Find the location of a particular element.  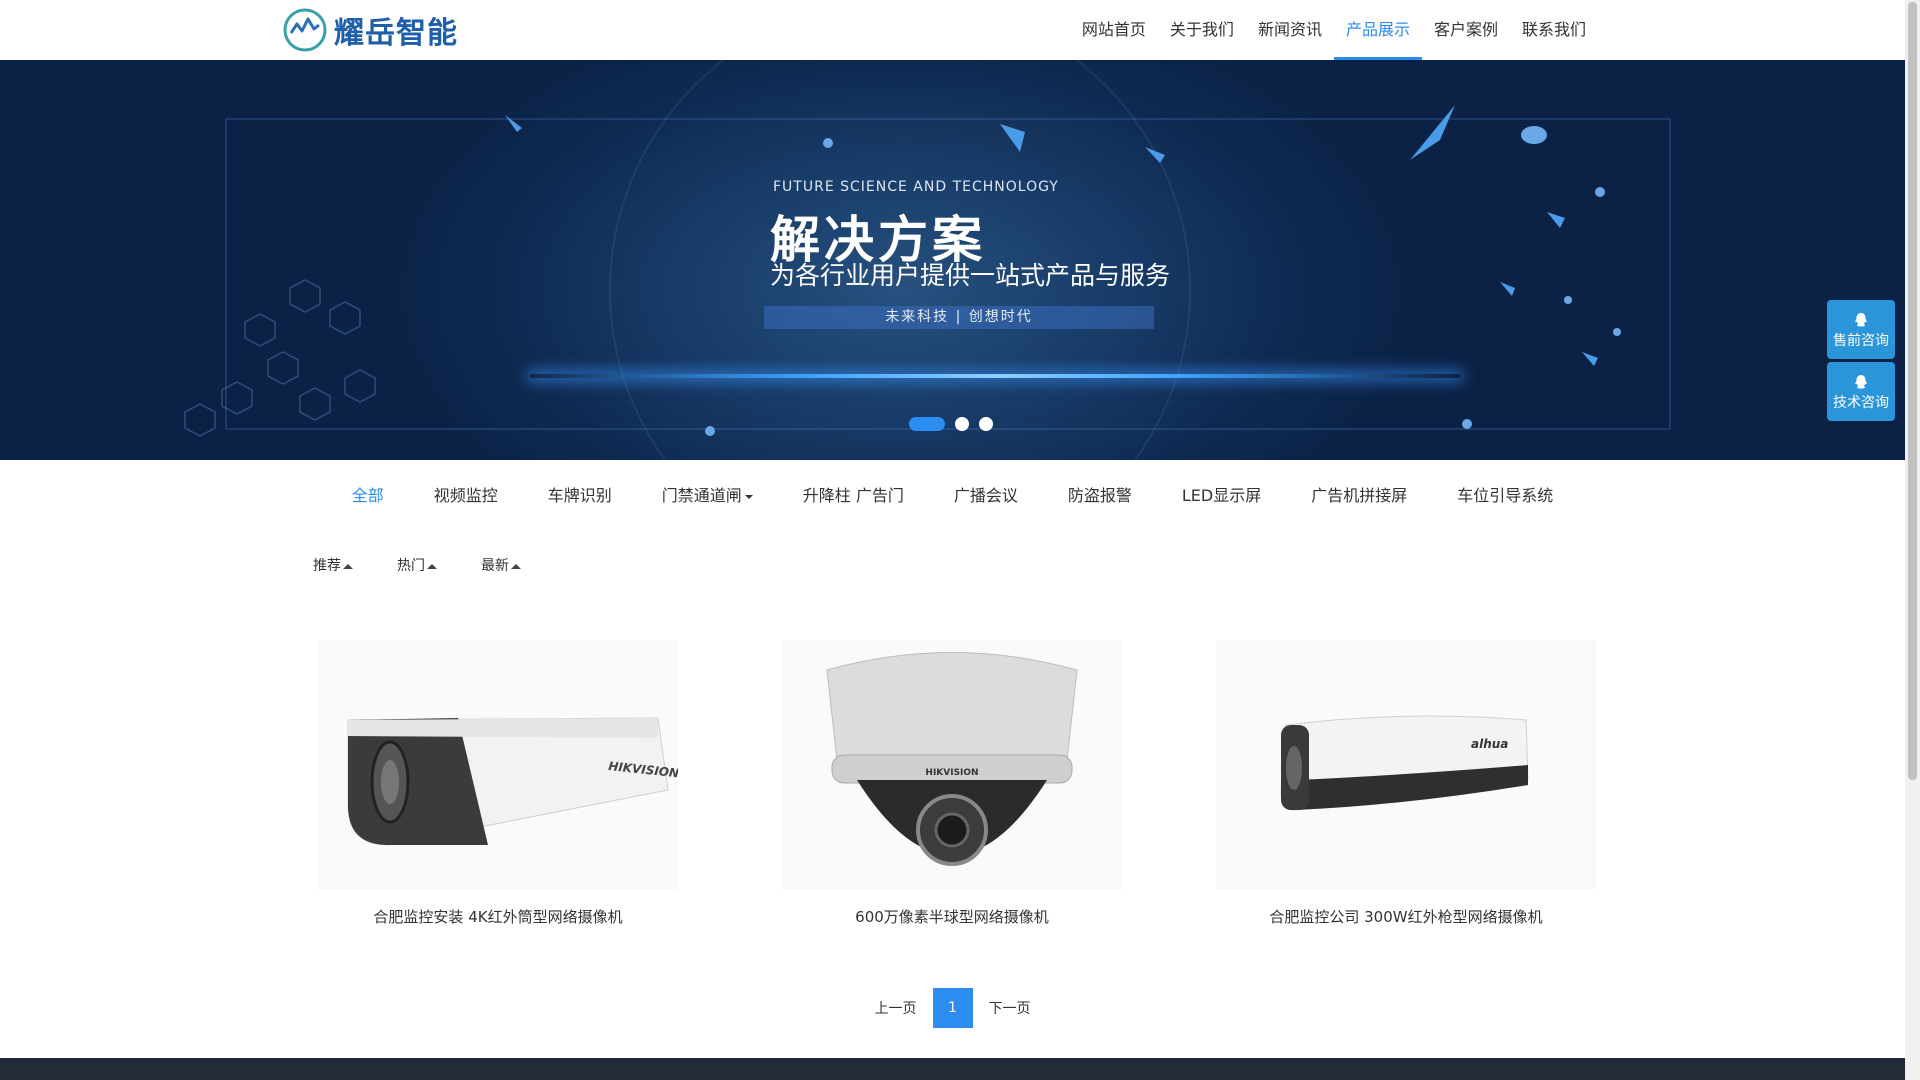

category-led-screen: LED显示屏 is located at coordinates (1221, 496).